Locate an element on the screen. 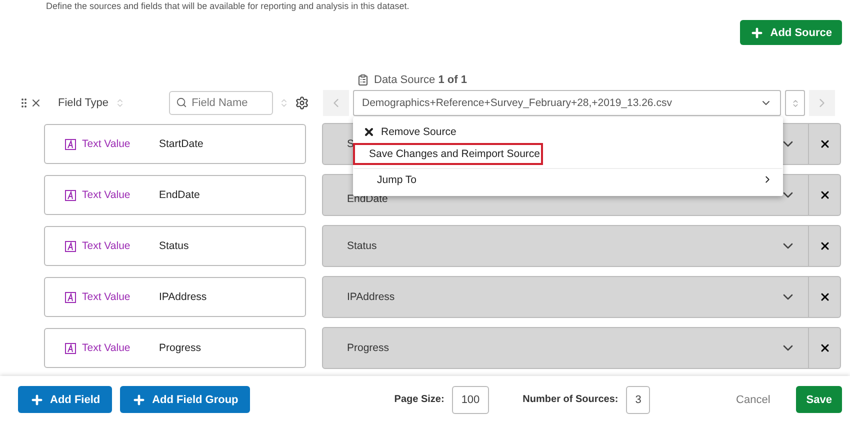  data-source-label: Data Source 1 of 1 is located at coordinates (420, 80).